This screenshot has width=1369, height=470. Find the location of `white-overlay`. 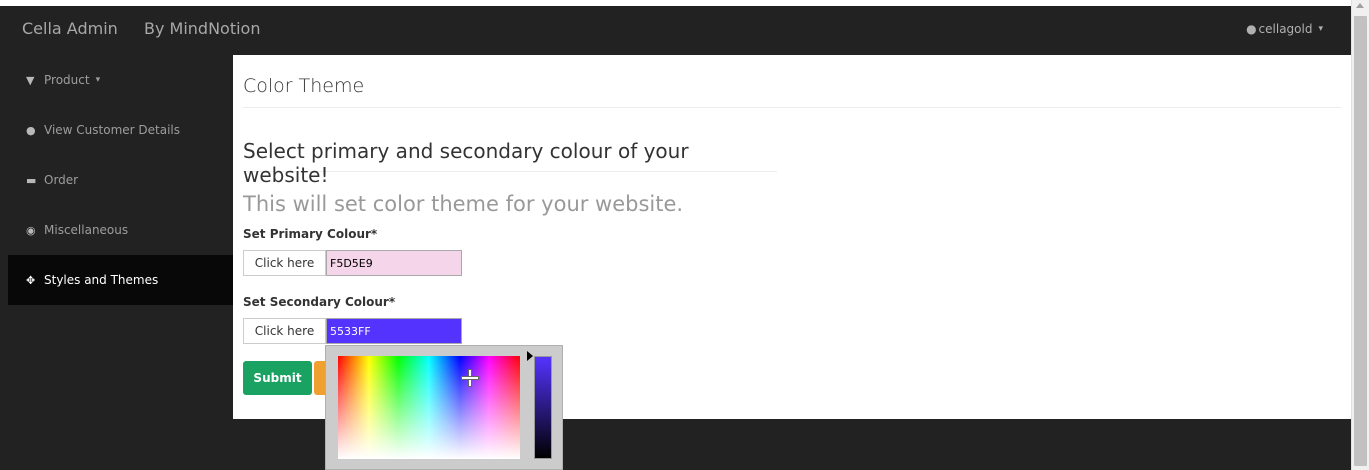

white-overlay is located at coordinates (429, 407).